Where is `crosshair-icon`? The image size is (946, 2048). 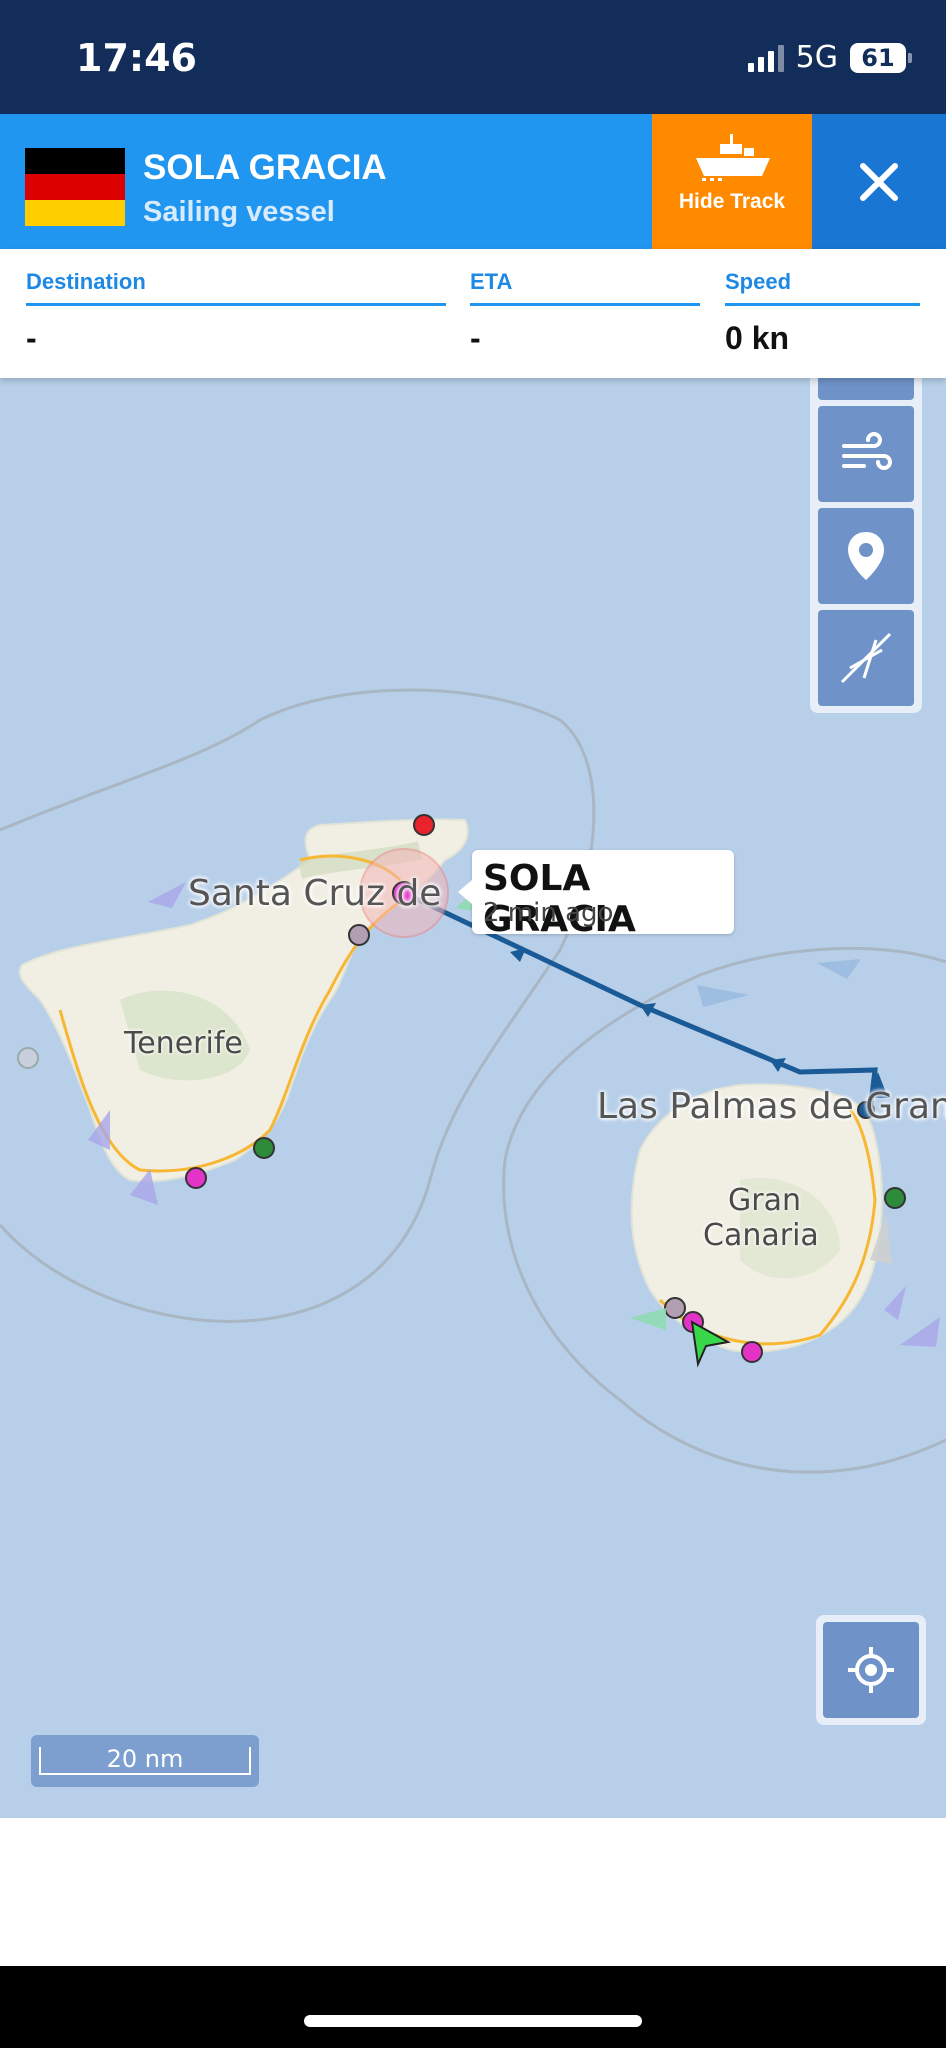
crosshair-icon is located at coordinates (871, 1670).